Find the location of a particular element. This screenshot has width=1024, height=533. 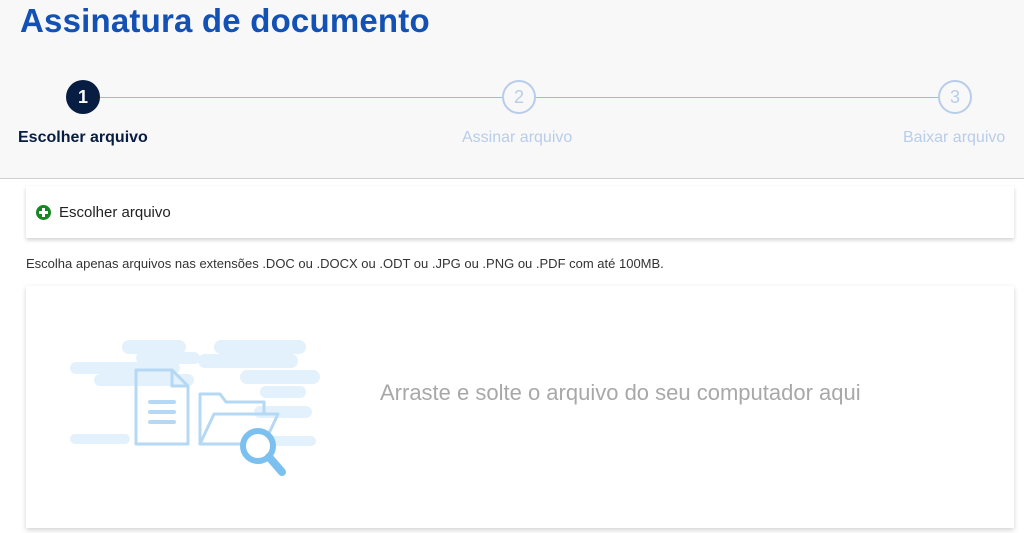

step-2-label: Assinar arquivo is located at coordinates (517, 137).